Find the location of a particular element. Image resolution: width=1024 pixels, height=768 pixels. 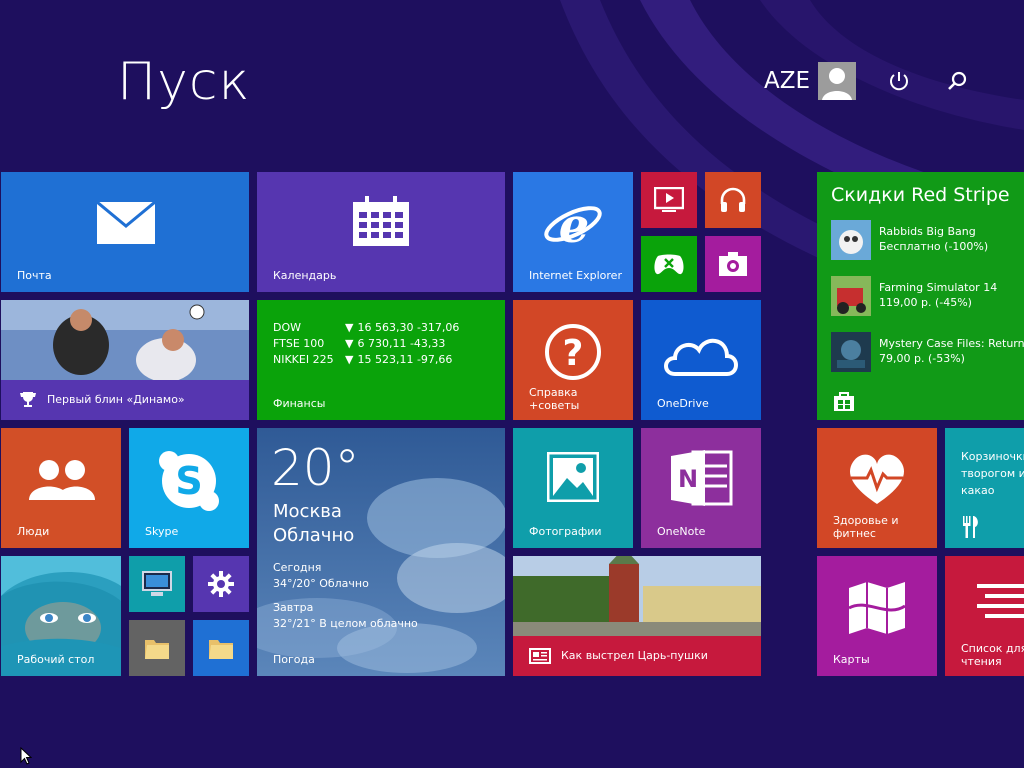

cloud-icon is located at coordinates (701, 357).